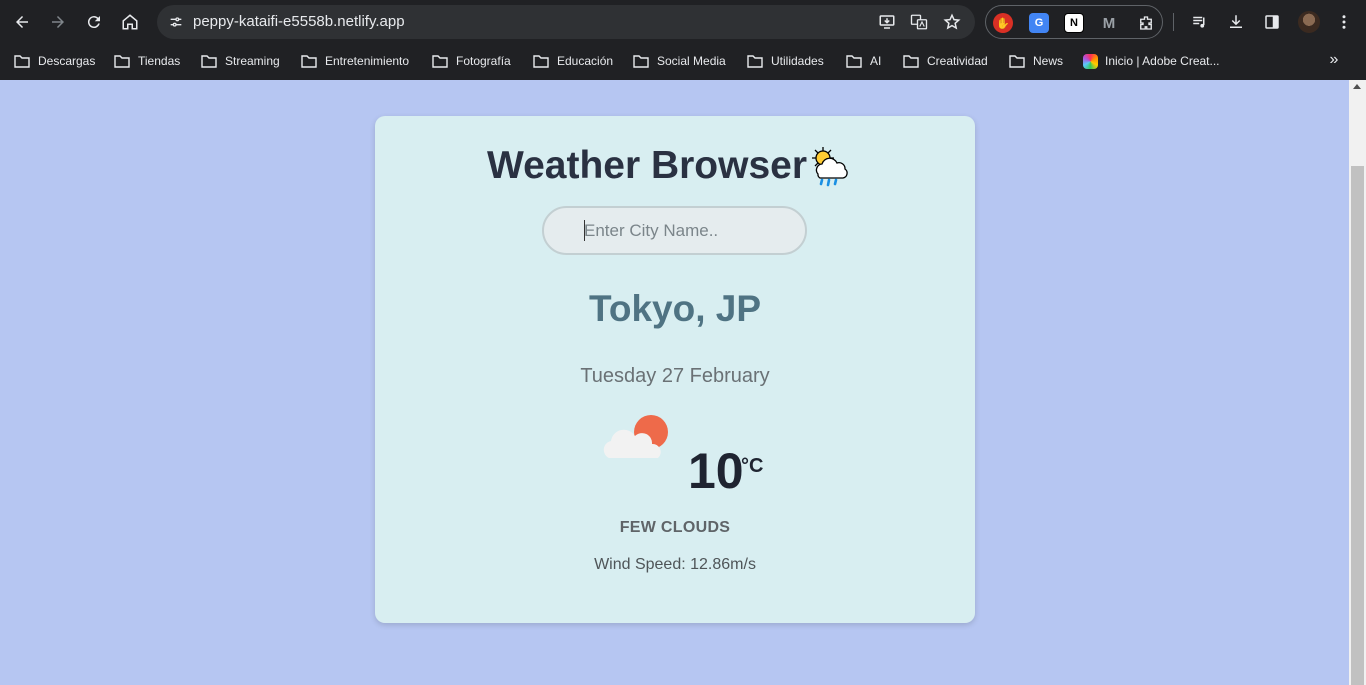 The height and width of the screenshot is (685, 1366). I want to click on page-scrollbar, so click(1357, 382).